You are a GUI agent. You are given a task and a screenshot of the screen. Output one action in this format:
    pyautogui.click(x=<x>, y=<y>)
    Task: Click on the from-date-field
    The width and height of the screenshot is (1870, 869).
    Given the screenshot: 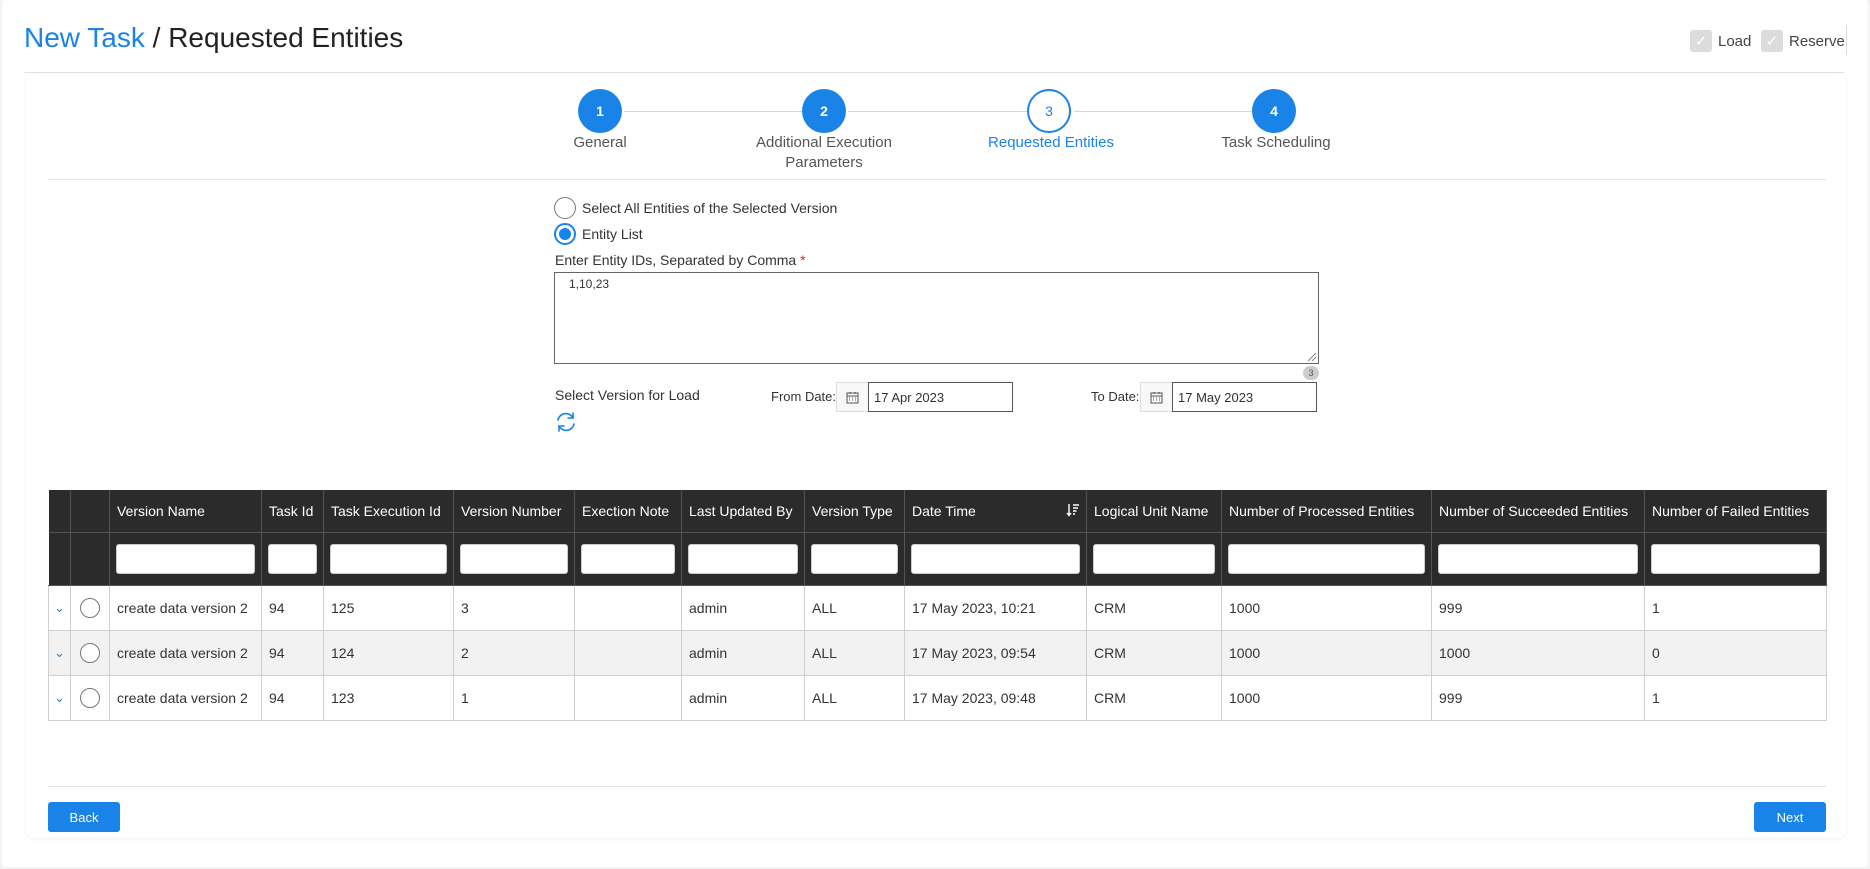 What is the action you would take?
    pyautogui.click(x=924, y=397)
    